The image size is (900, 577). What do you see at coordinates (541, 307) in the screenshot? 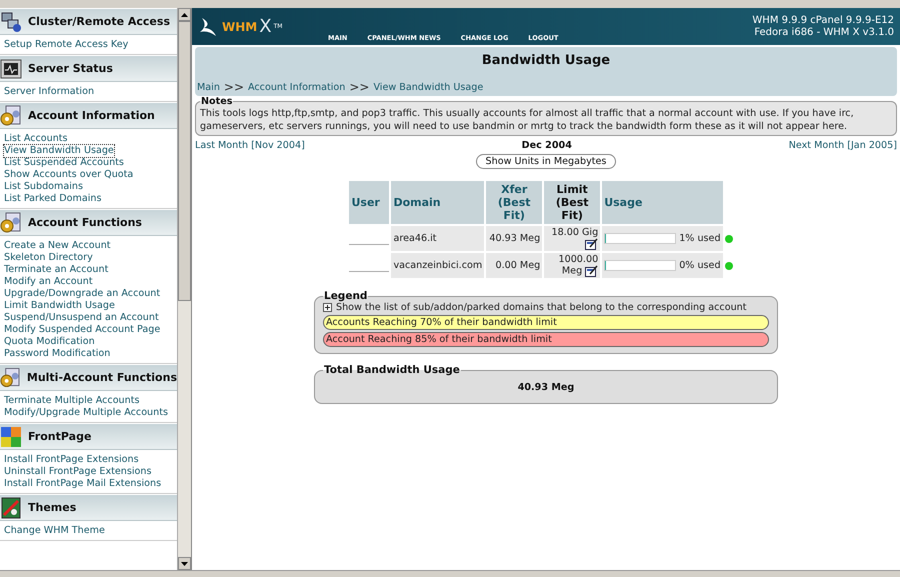
I see `legend-text: Show the list of sub/addon/parked domains that belong to the corresponding account` at bounding box center [541, 307].